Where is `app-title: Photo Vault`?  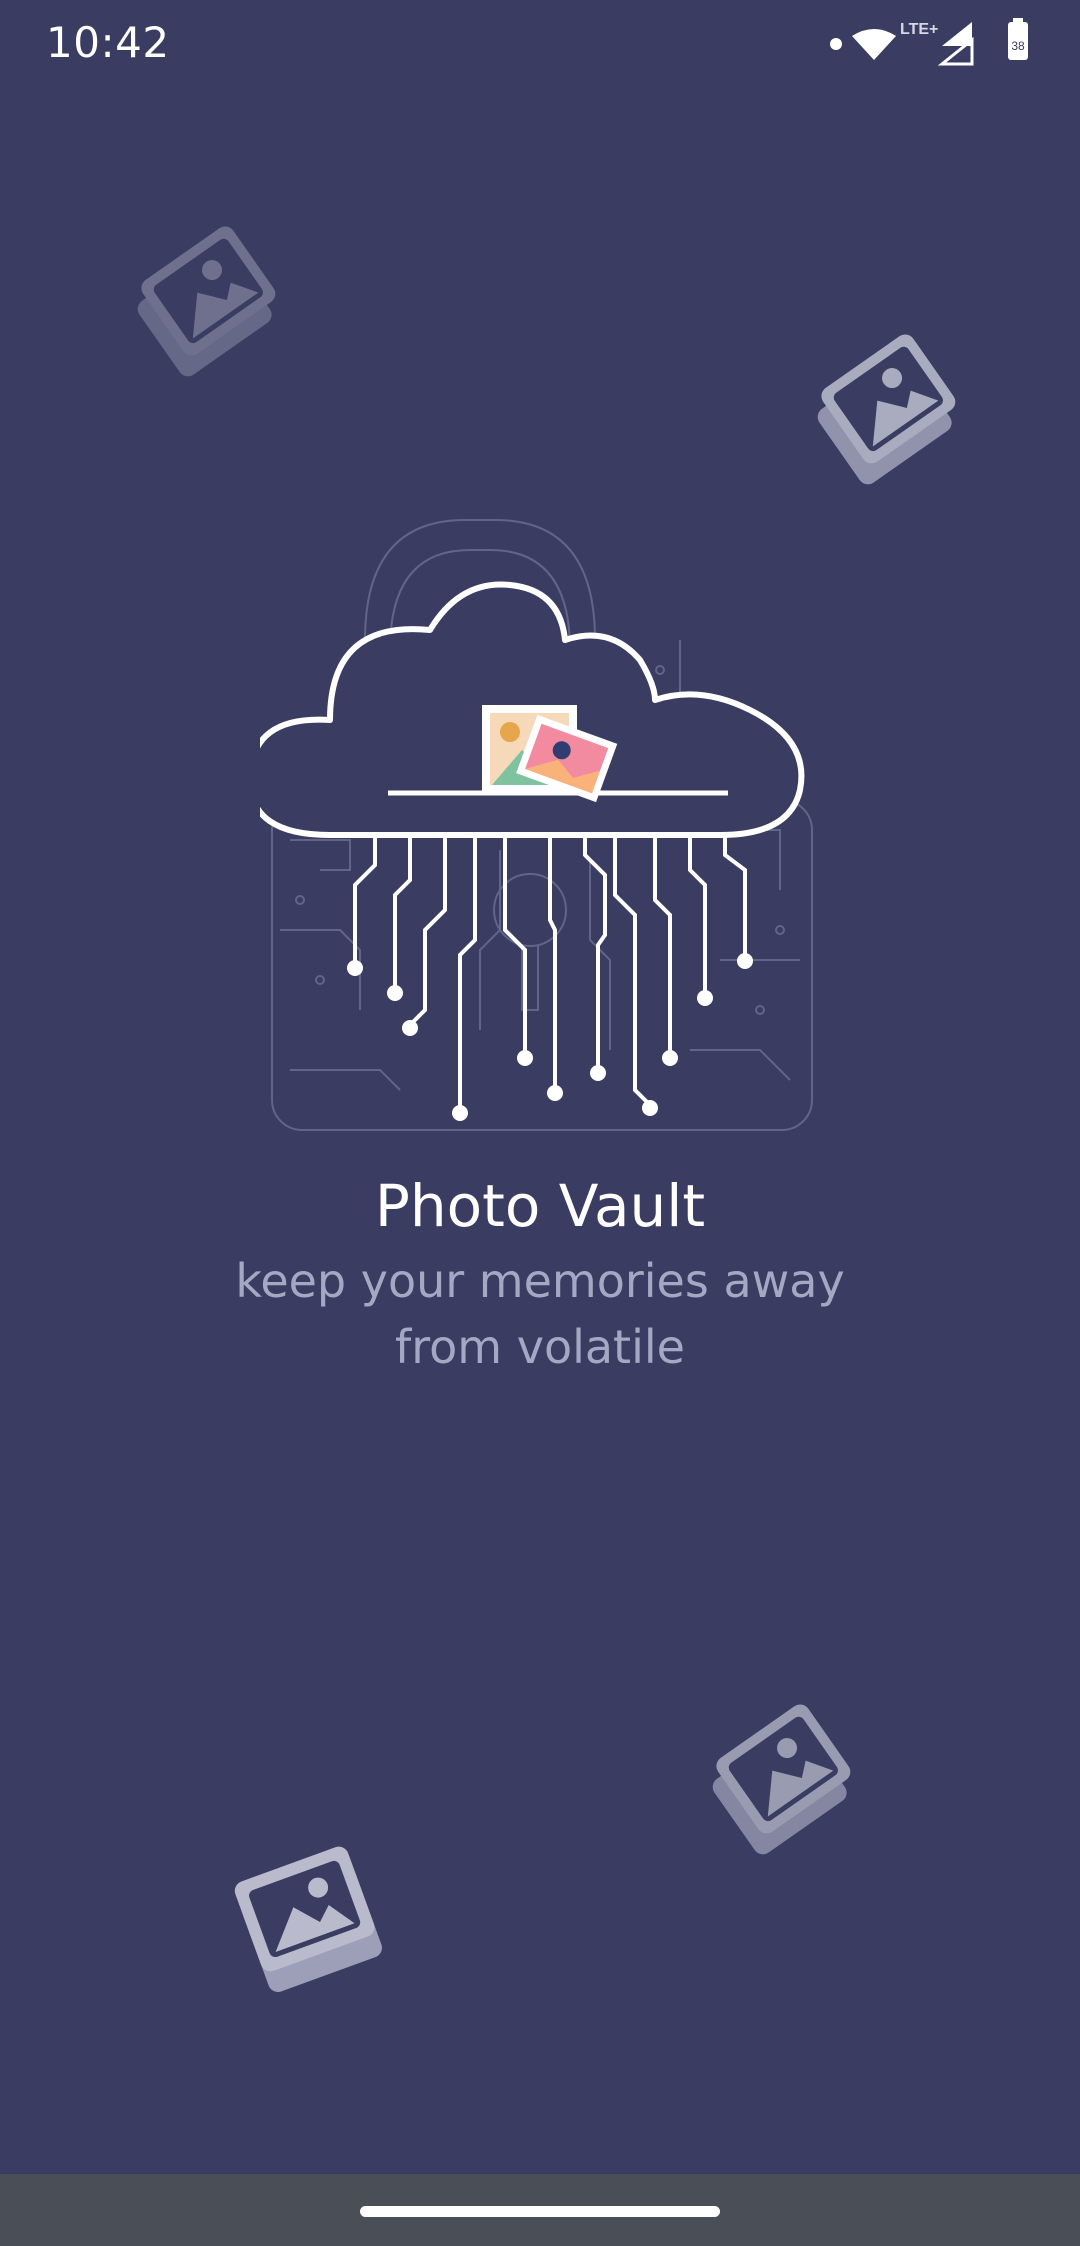
app-title: Photo Vault is located at coordinates (540, 1206).